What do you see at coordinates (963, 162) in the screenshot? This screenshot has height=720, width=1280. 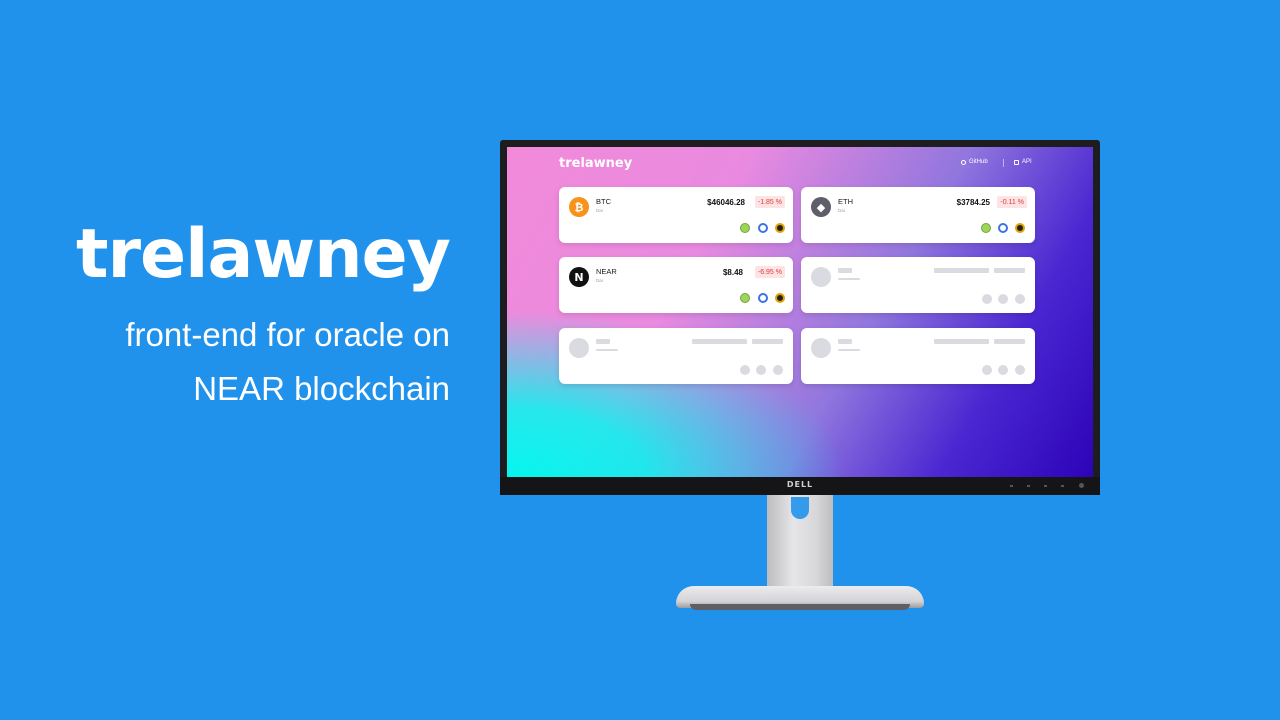 I see `github-icon` at bounding box center [963, 162].